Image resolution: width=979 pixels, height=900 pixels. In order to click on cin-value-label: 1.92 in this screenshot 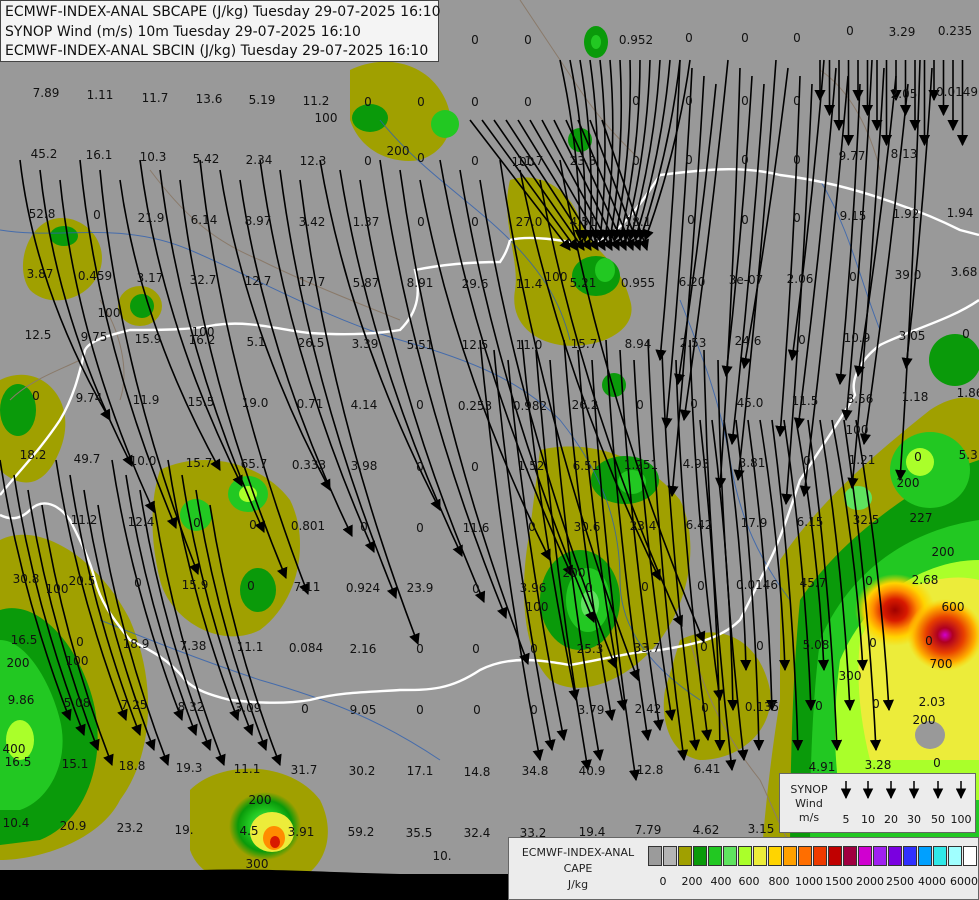, I will do `click(906, 214)`.